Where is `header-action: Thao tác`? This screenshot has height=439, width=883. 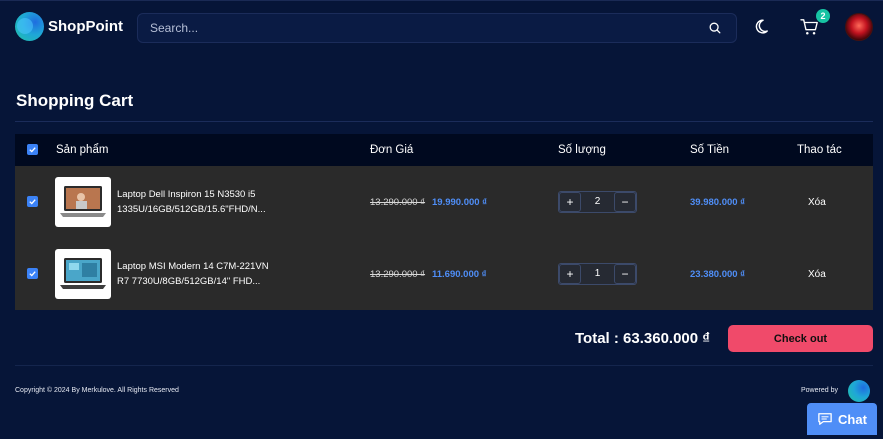
header-action: Thao tác is located at coordinates (819, 150).